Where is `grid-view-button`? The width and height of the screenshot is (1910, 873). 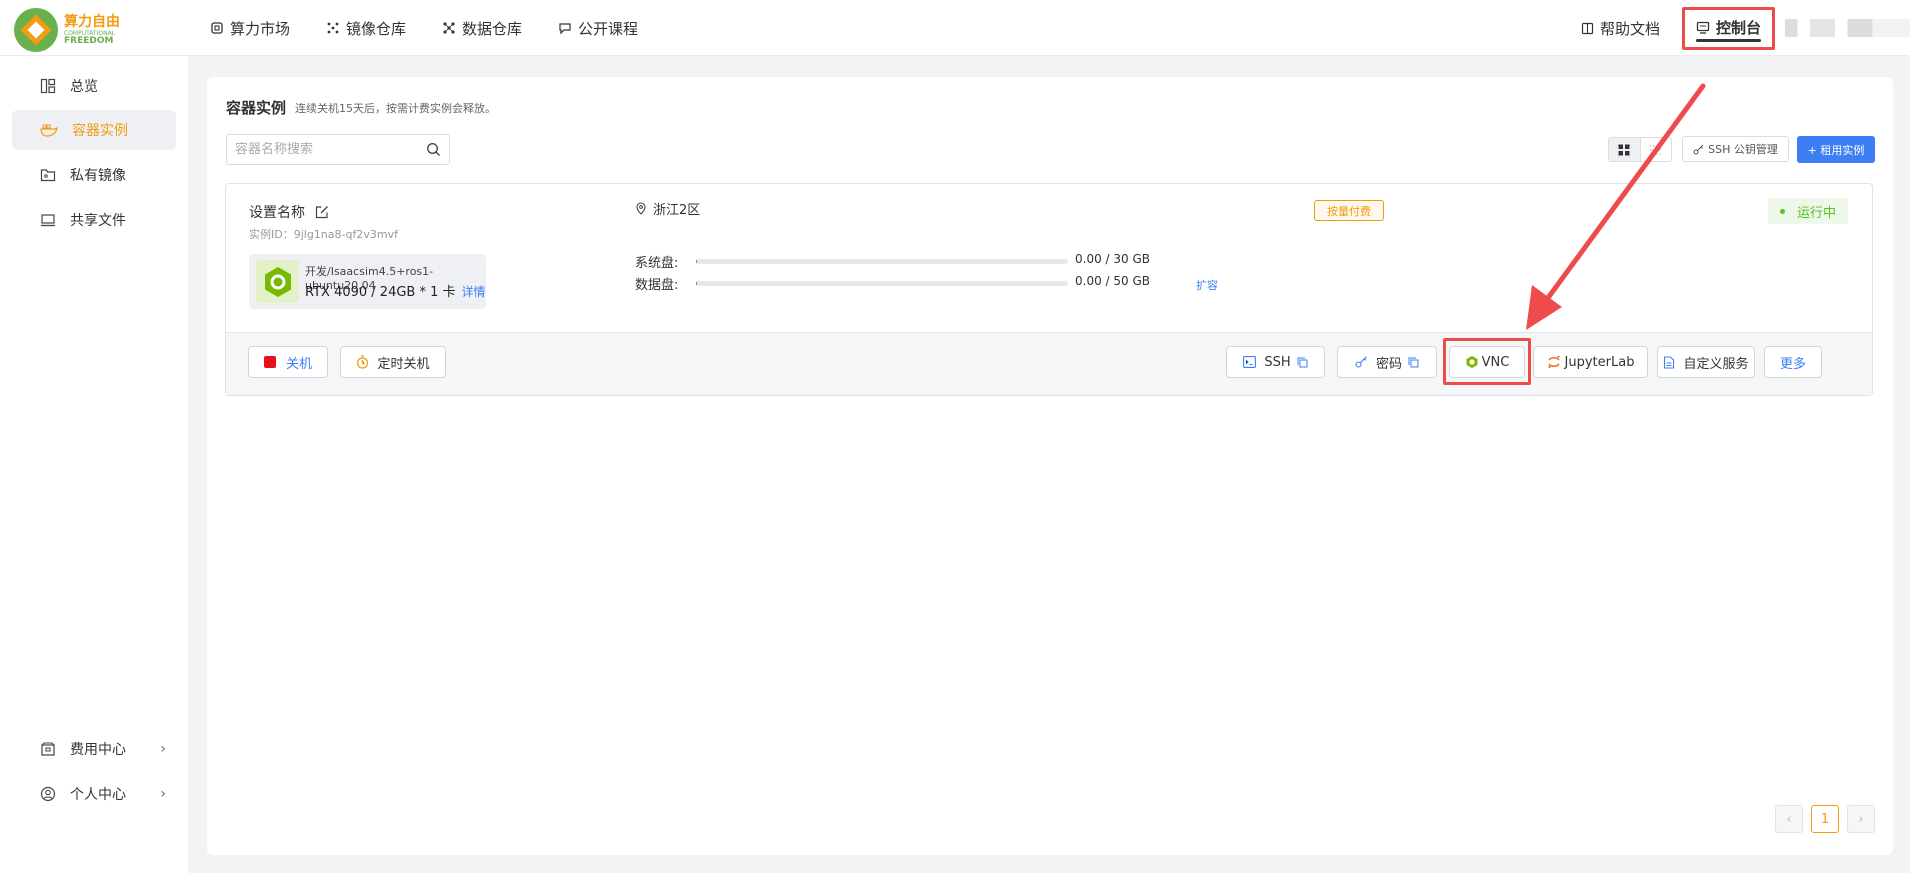
grid-view-button is located at coordinates (1625, 149).